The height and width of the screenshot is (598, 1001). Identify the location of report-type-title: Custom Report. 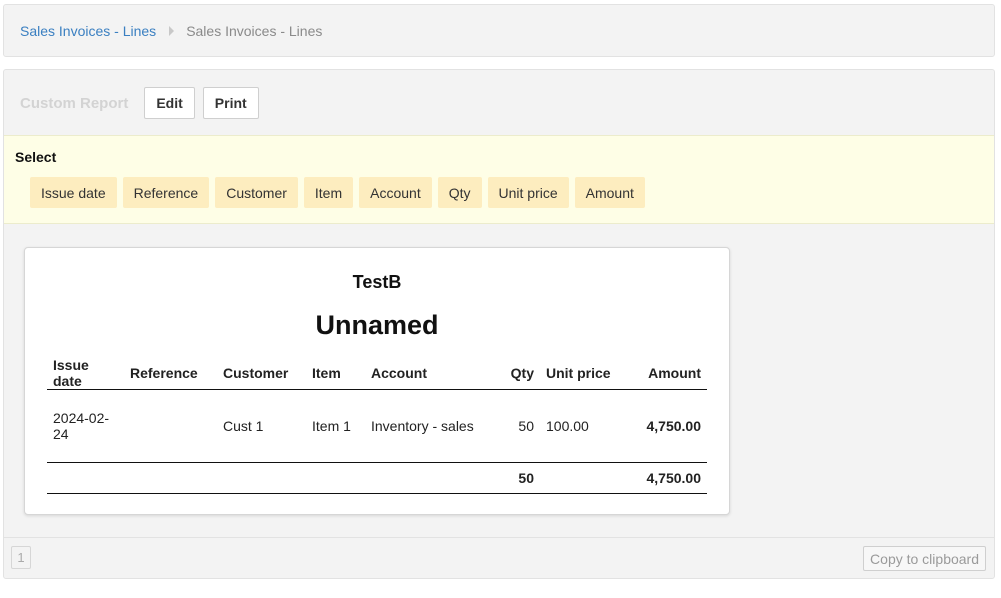
(74, 103).